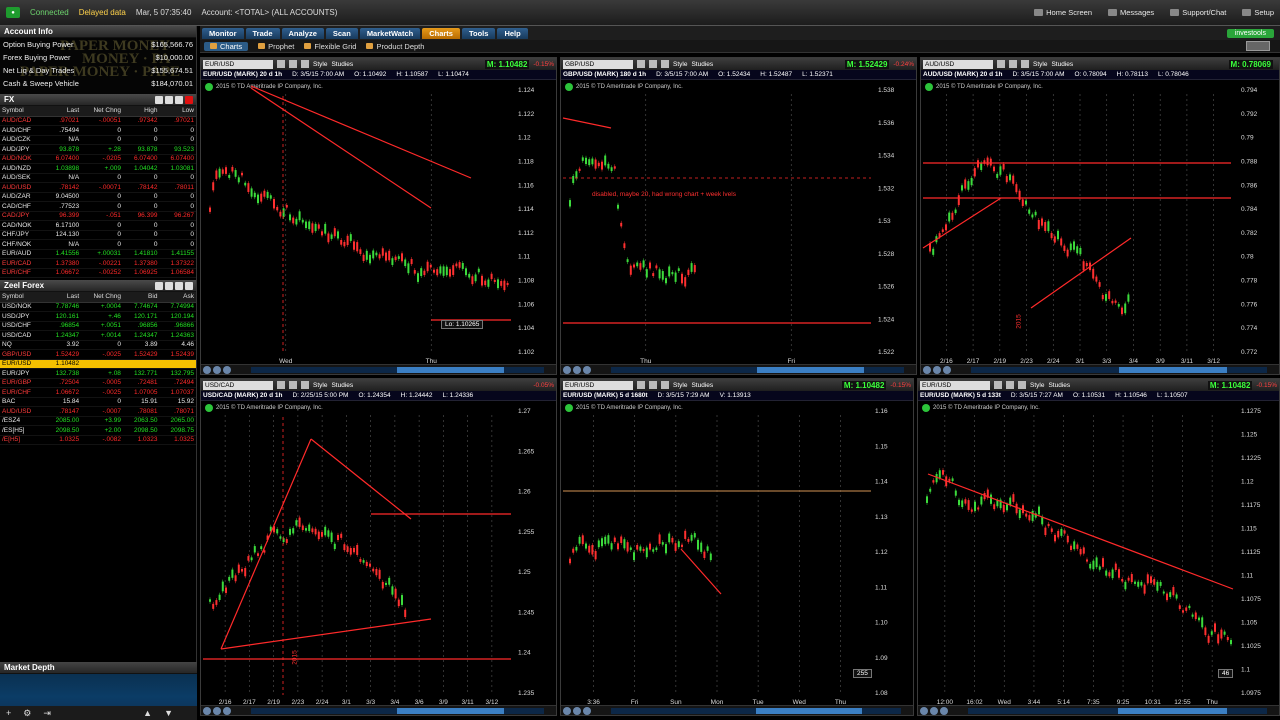  What do you see at coordinates (98, 32) in the screenshot?
I see `account-info-header: Account Info` at bounding box center [98, 32].